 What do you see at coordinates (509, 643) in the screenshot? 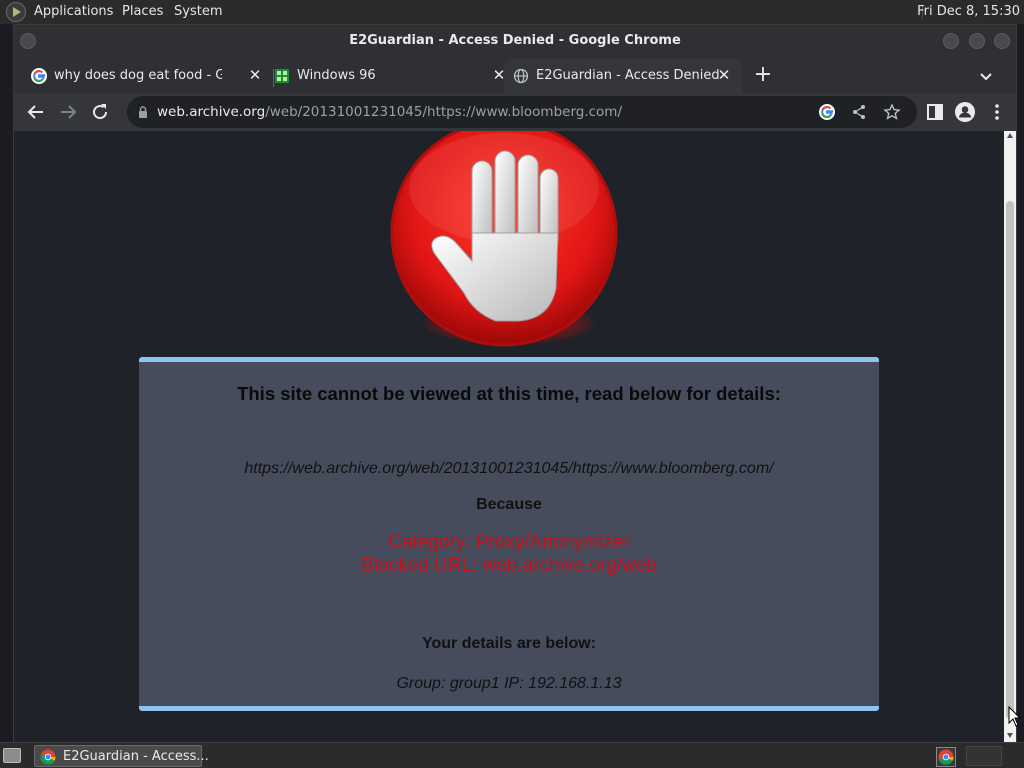
I see `details-heading: Your details are below:` at bounding box center [509, 643].